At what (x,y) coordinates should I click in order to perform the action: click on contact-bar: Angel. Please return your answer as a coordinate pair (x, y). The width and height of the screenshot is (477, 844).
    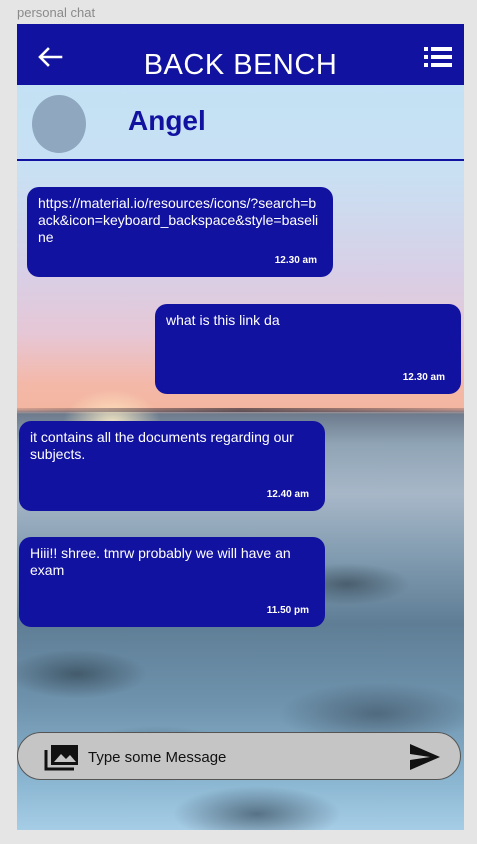
    Looking at the image, I should click on (240, 123).